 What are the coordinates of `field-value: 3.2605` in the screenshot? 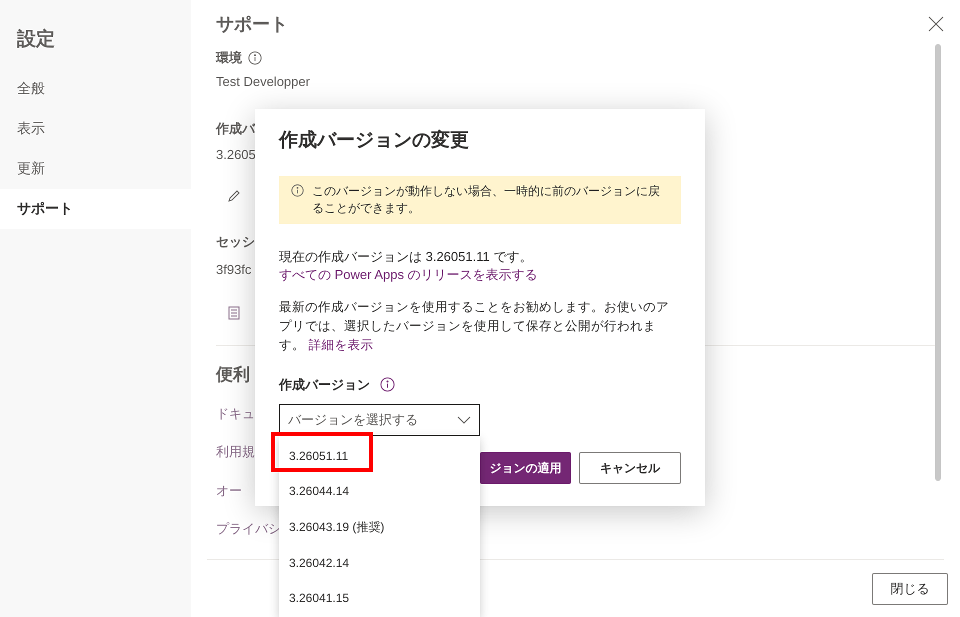 It's located at (236, 155).